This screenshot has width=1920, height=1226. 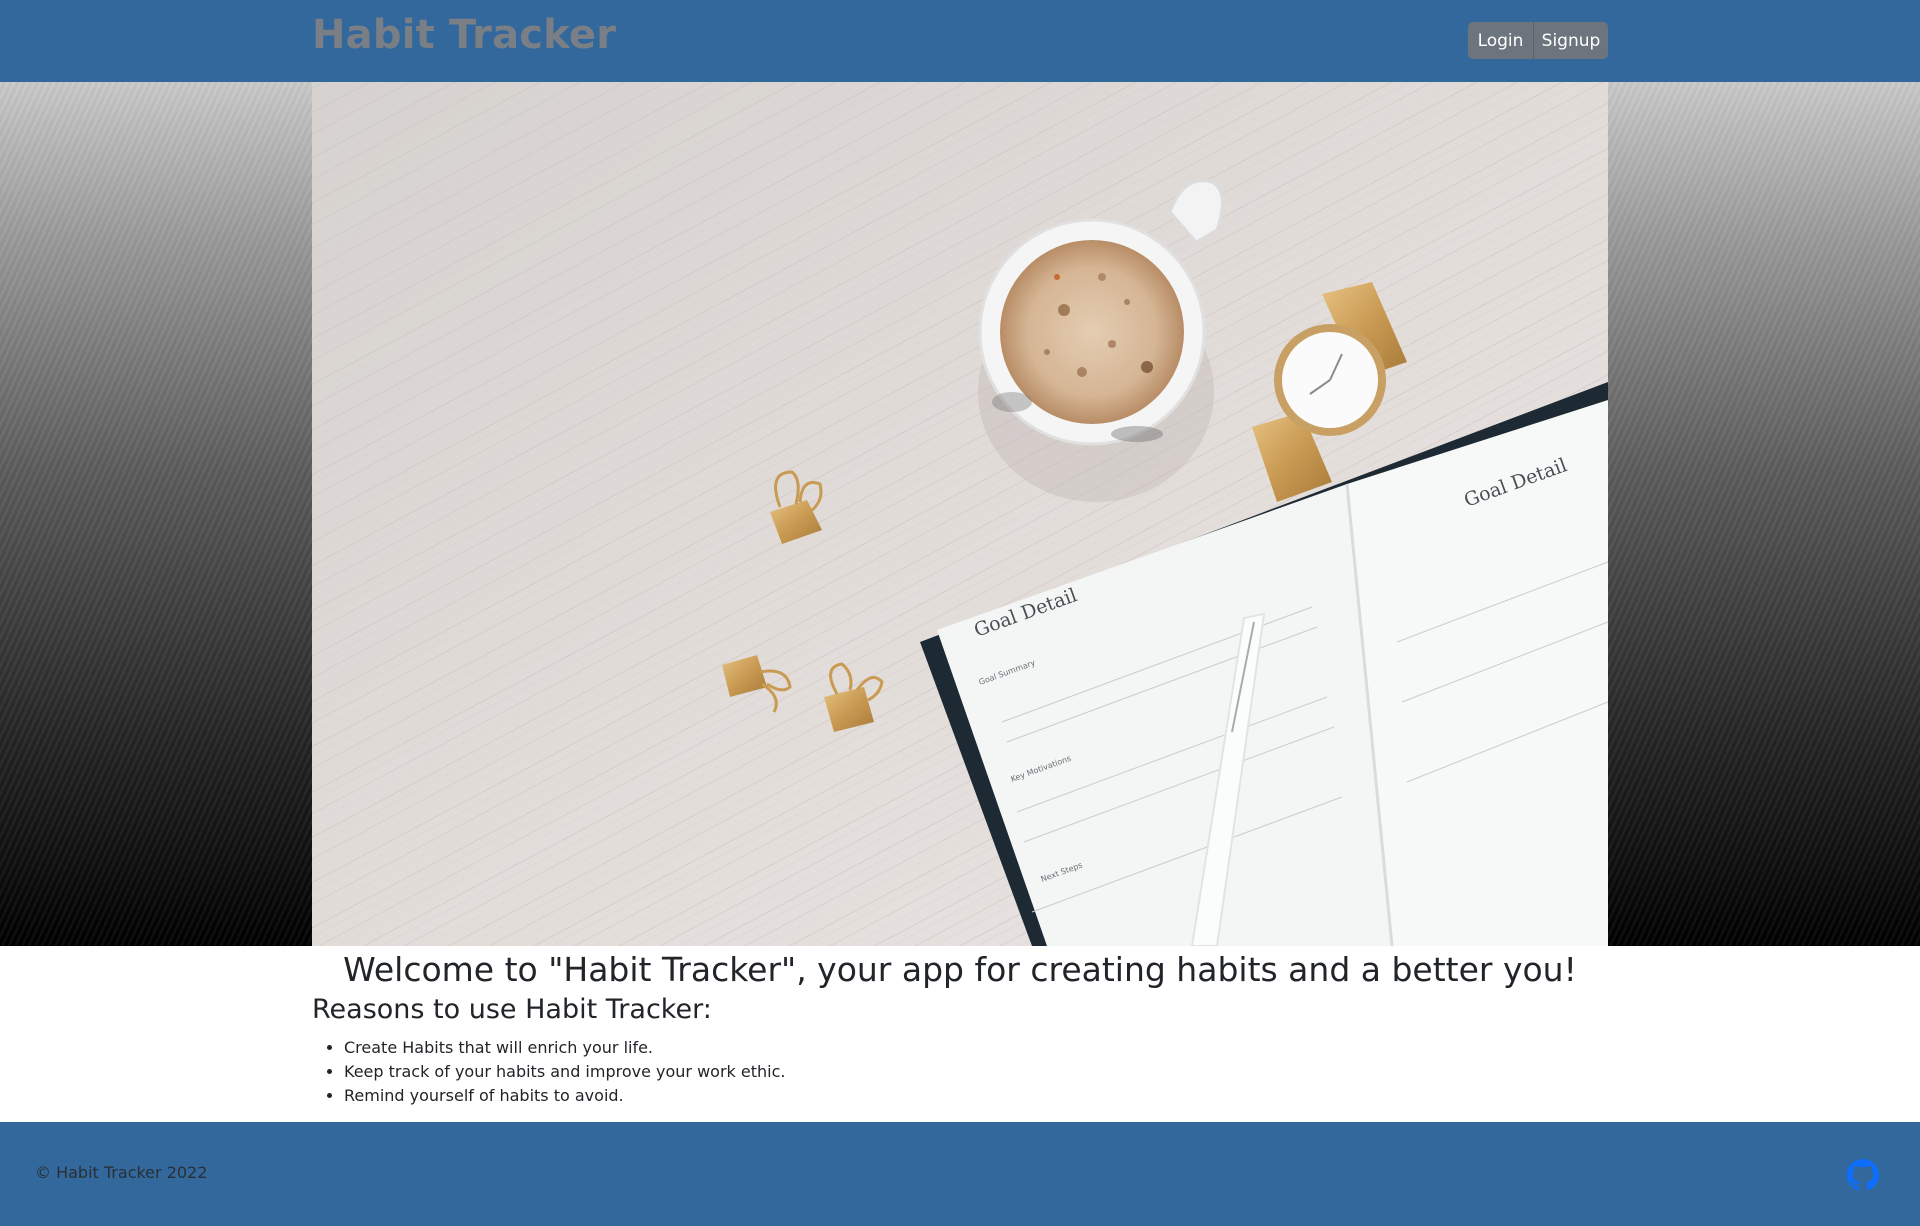 I want to click on github-icon, so click(x=1863, y=1175).